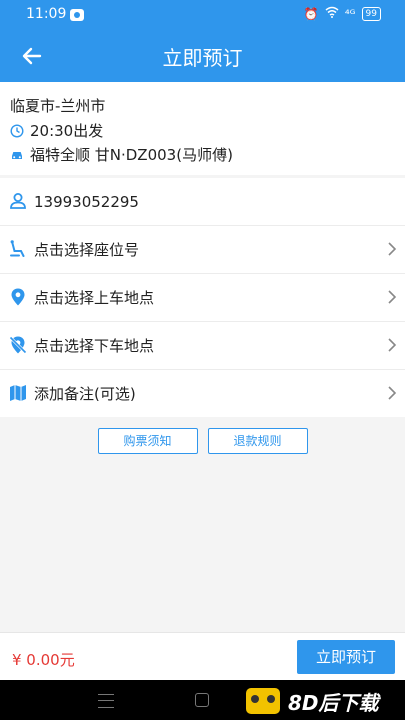  What do you see at coordinates (131, 155) in the screenshot?
I see `vehicle-info: 福特全顺 甘N·DZ003(马师傅)` at bounding box center [131, 155].